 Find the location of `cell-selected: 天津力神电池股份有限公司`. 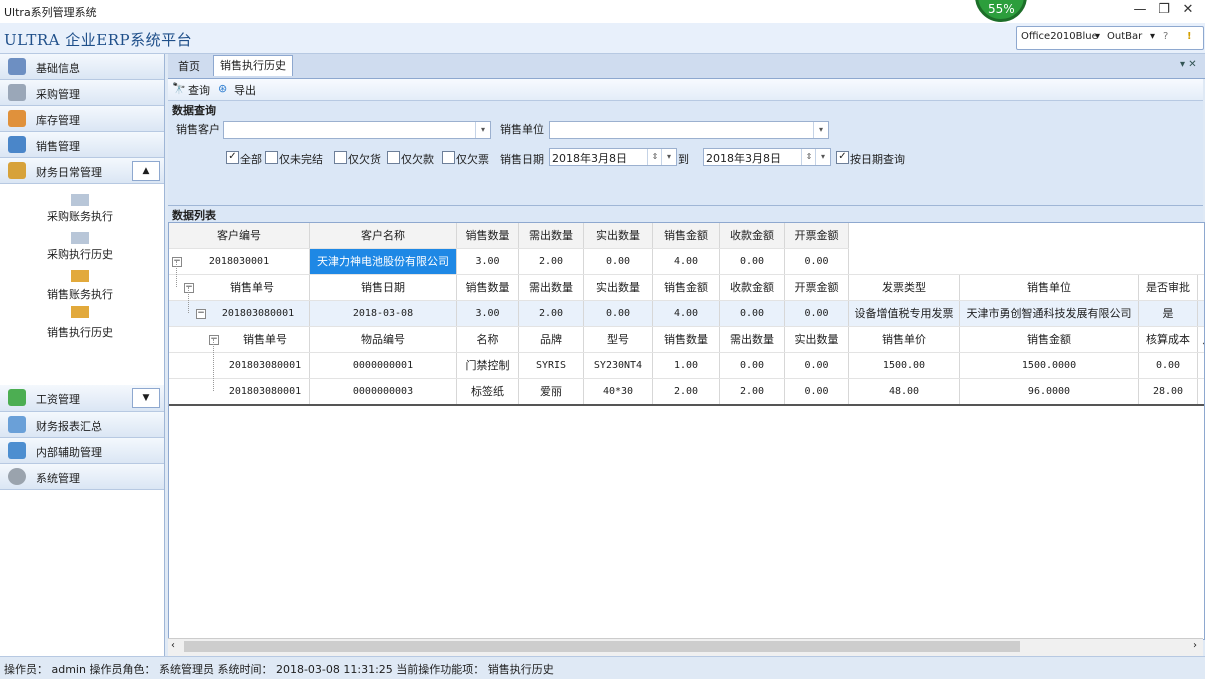

cell-selected: 天津力神电池股份有限公司 is located at coordinates (383, 261).